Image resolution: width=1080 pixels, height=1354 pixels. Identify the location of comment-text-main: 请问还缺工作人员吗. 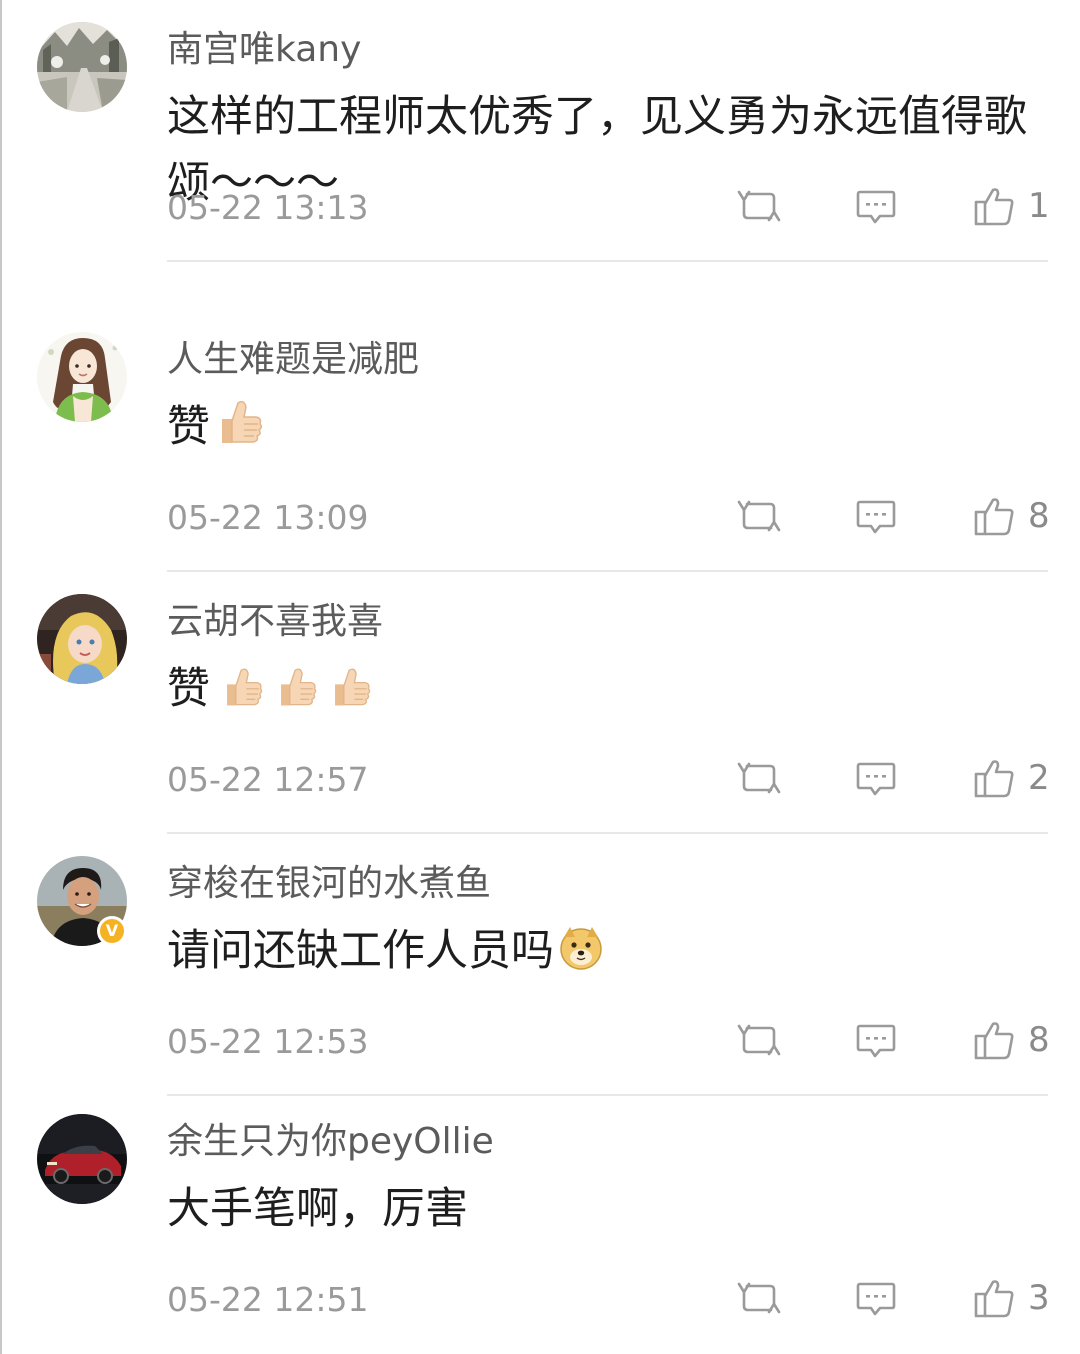
(360, 951).